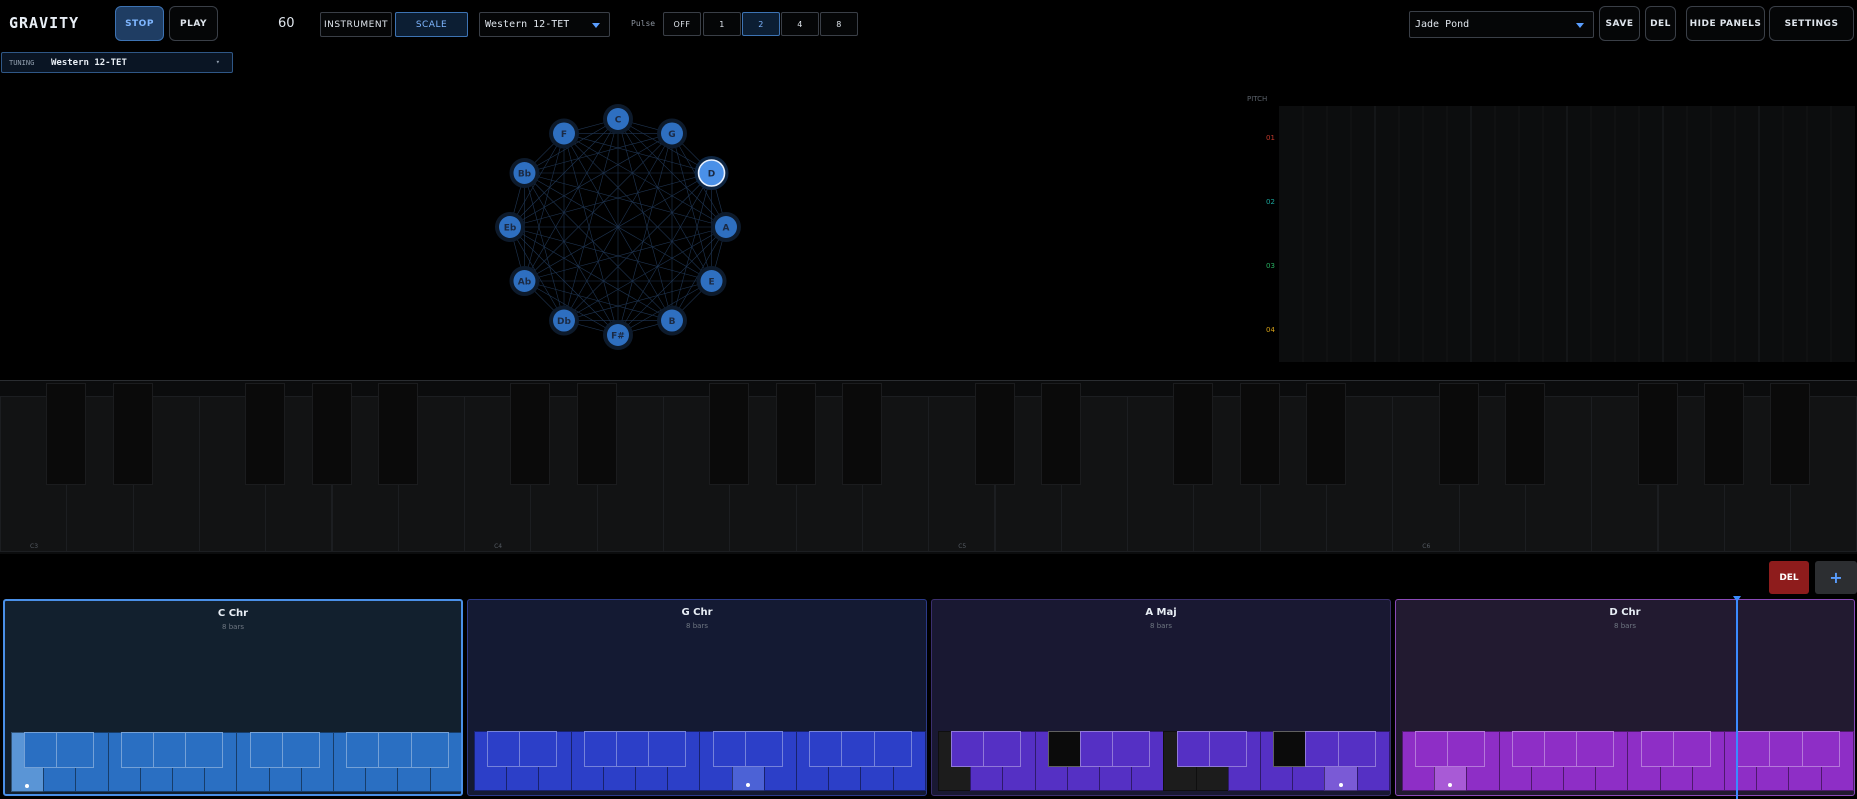  Describe the element at coordinates (1725, 23) in the screenshot. I see `hide-panels-button: HIDE PANELS` at that location.